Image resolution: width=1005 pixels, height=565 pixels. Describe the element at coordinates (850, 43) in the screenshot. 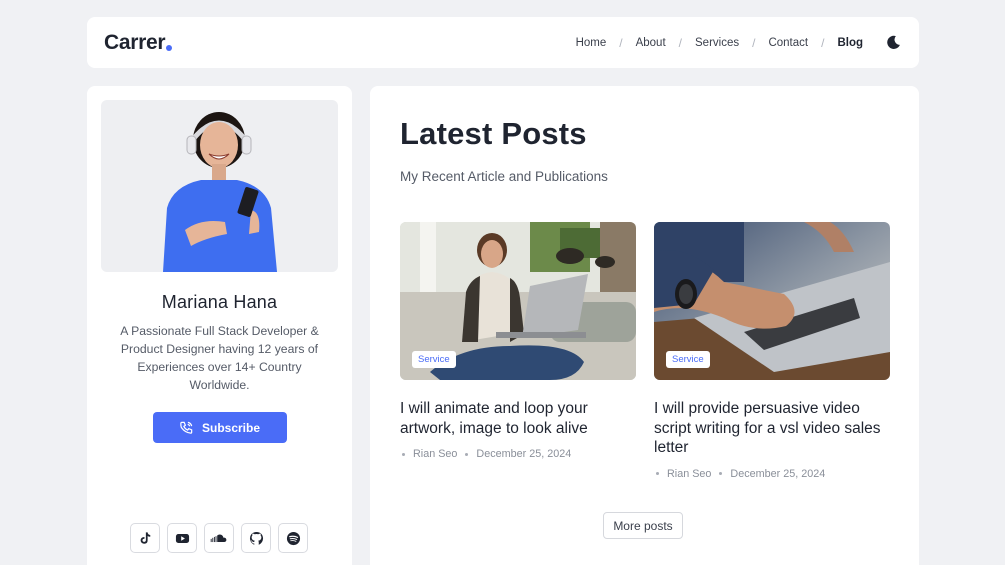

I see `nav-blog: Blog` at that location.